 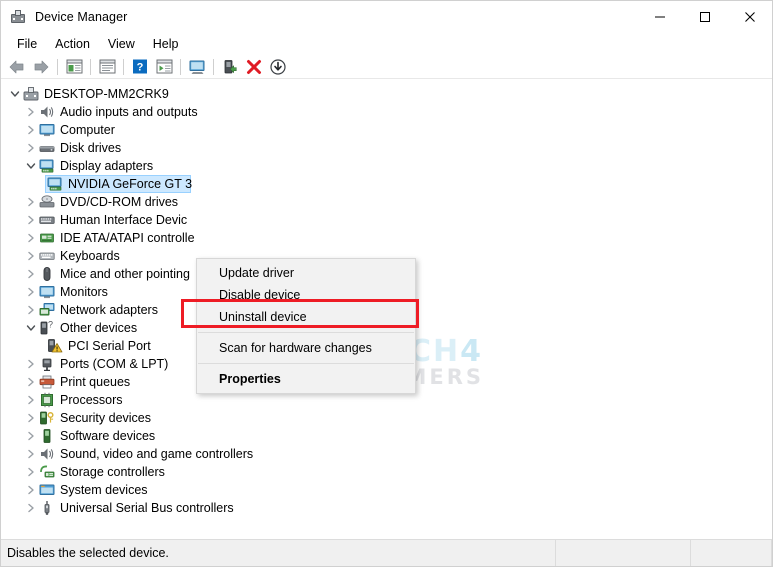 What do you see at coordinates (47, 490) in the screenshot?
I see `system-device-icon` at bounding box center [47, 490].